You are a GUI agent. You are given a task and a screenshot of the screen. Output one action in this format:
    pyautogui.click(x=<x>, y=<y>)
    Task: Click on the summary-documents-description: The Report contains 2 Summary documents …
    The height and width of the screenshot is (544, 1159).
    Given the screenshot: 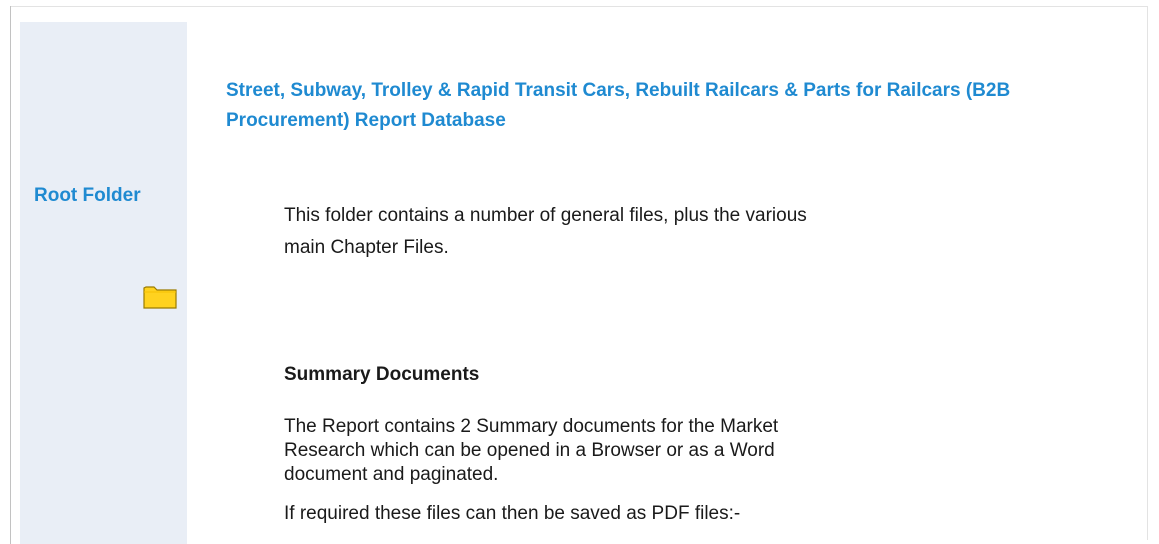 What is the action you would take?
    pyautogui.click(x=531, y=450)
    